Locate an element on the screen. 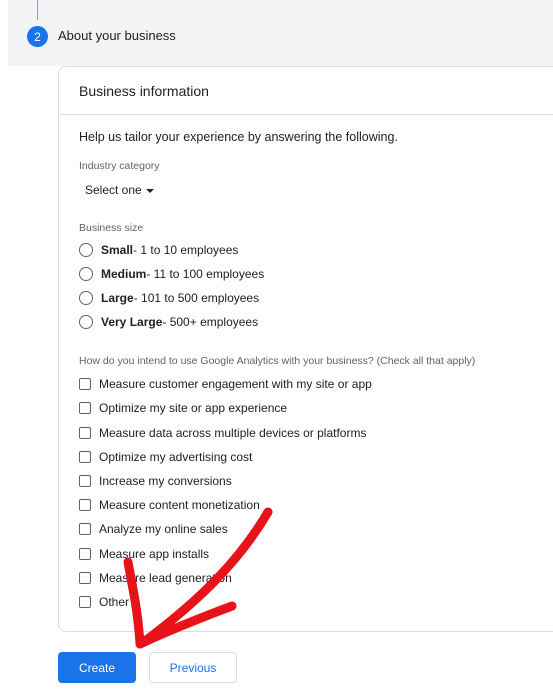 Image resolution: width=553 pixels, height=700 pixels. industry-category-select: Select one is located at coordinates (119, 190).